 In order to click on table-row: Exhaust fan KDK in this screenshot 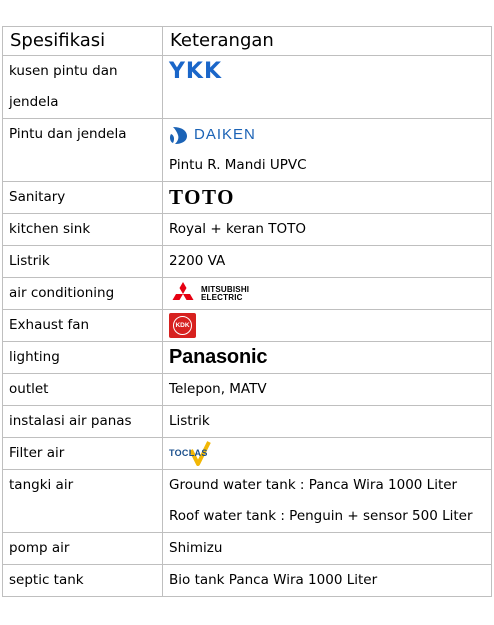, I will do `click(247, 325)`.